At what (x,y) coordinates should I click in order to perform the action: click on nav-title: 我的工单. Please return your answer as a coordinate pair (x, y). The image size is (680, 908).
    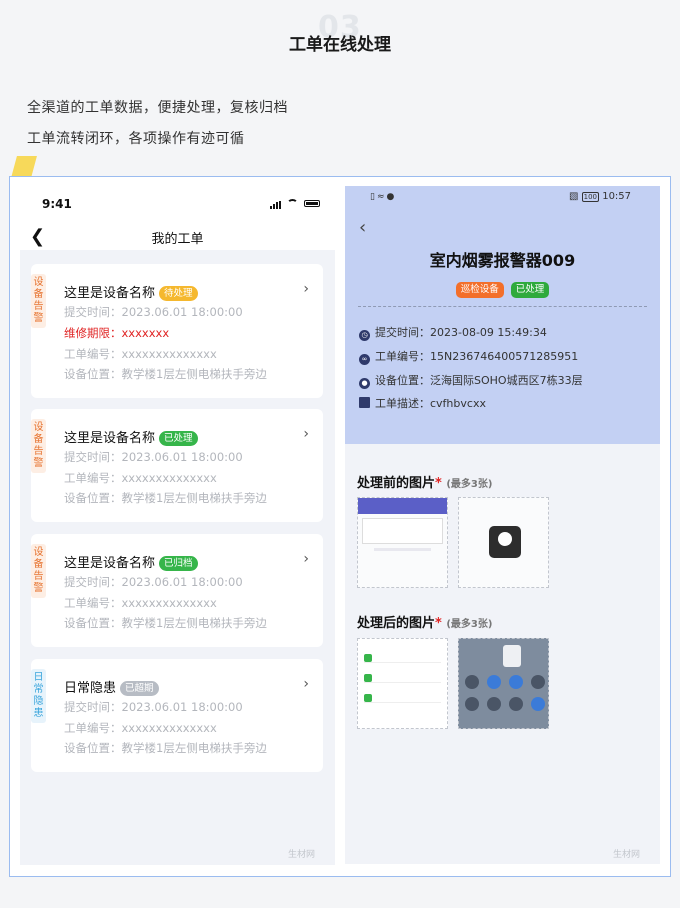
    Looking at the image, I should click on (177, 239).